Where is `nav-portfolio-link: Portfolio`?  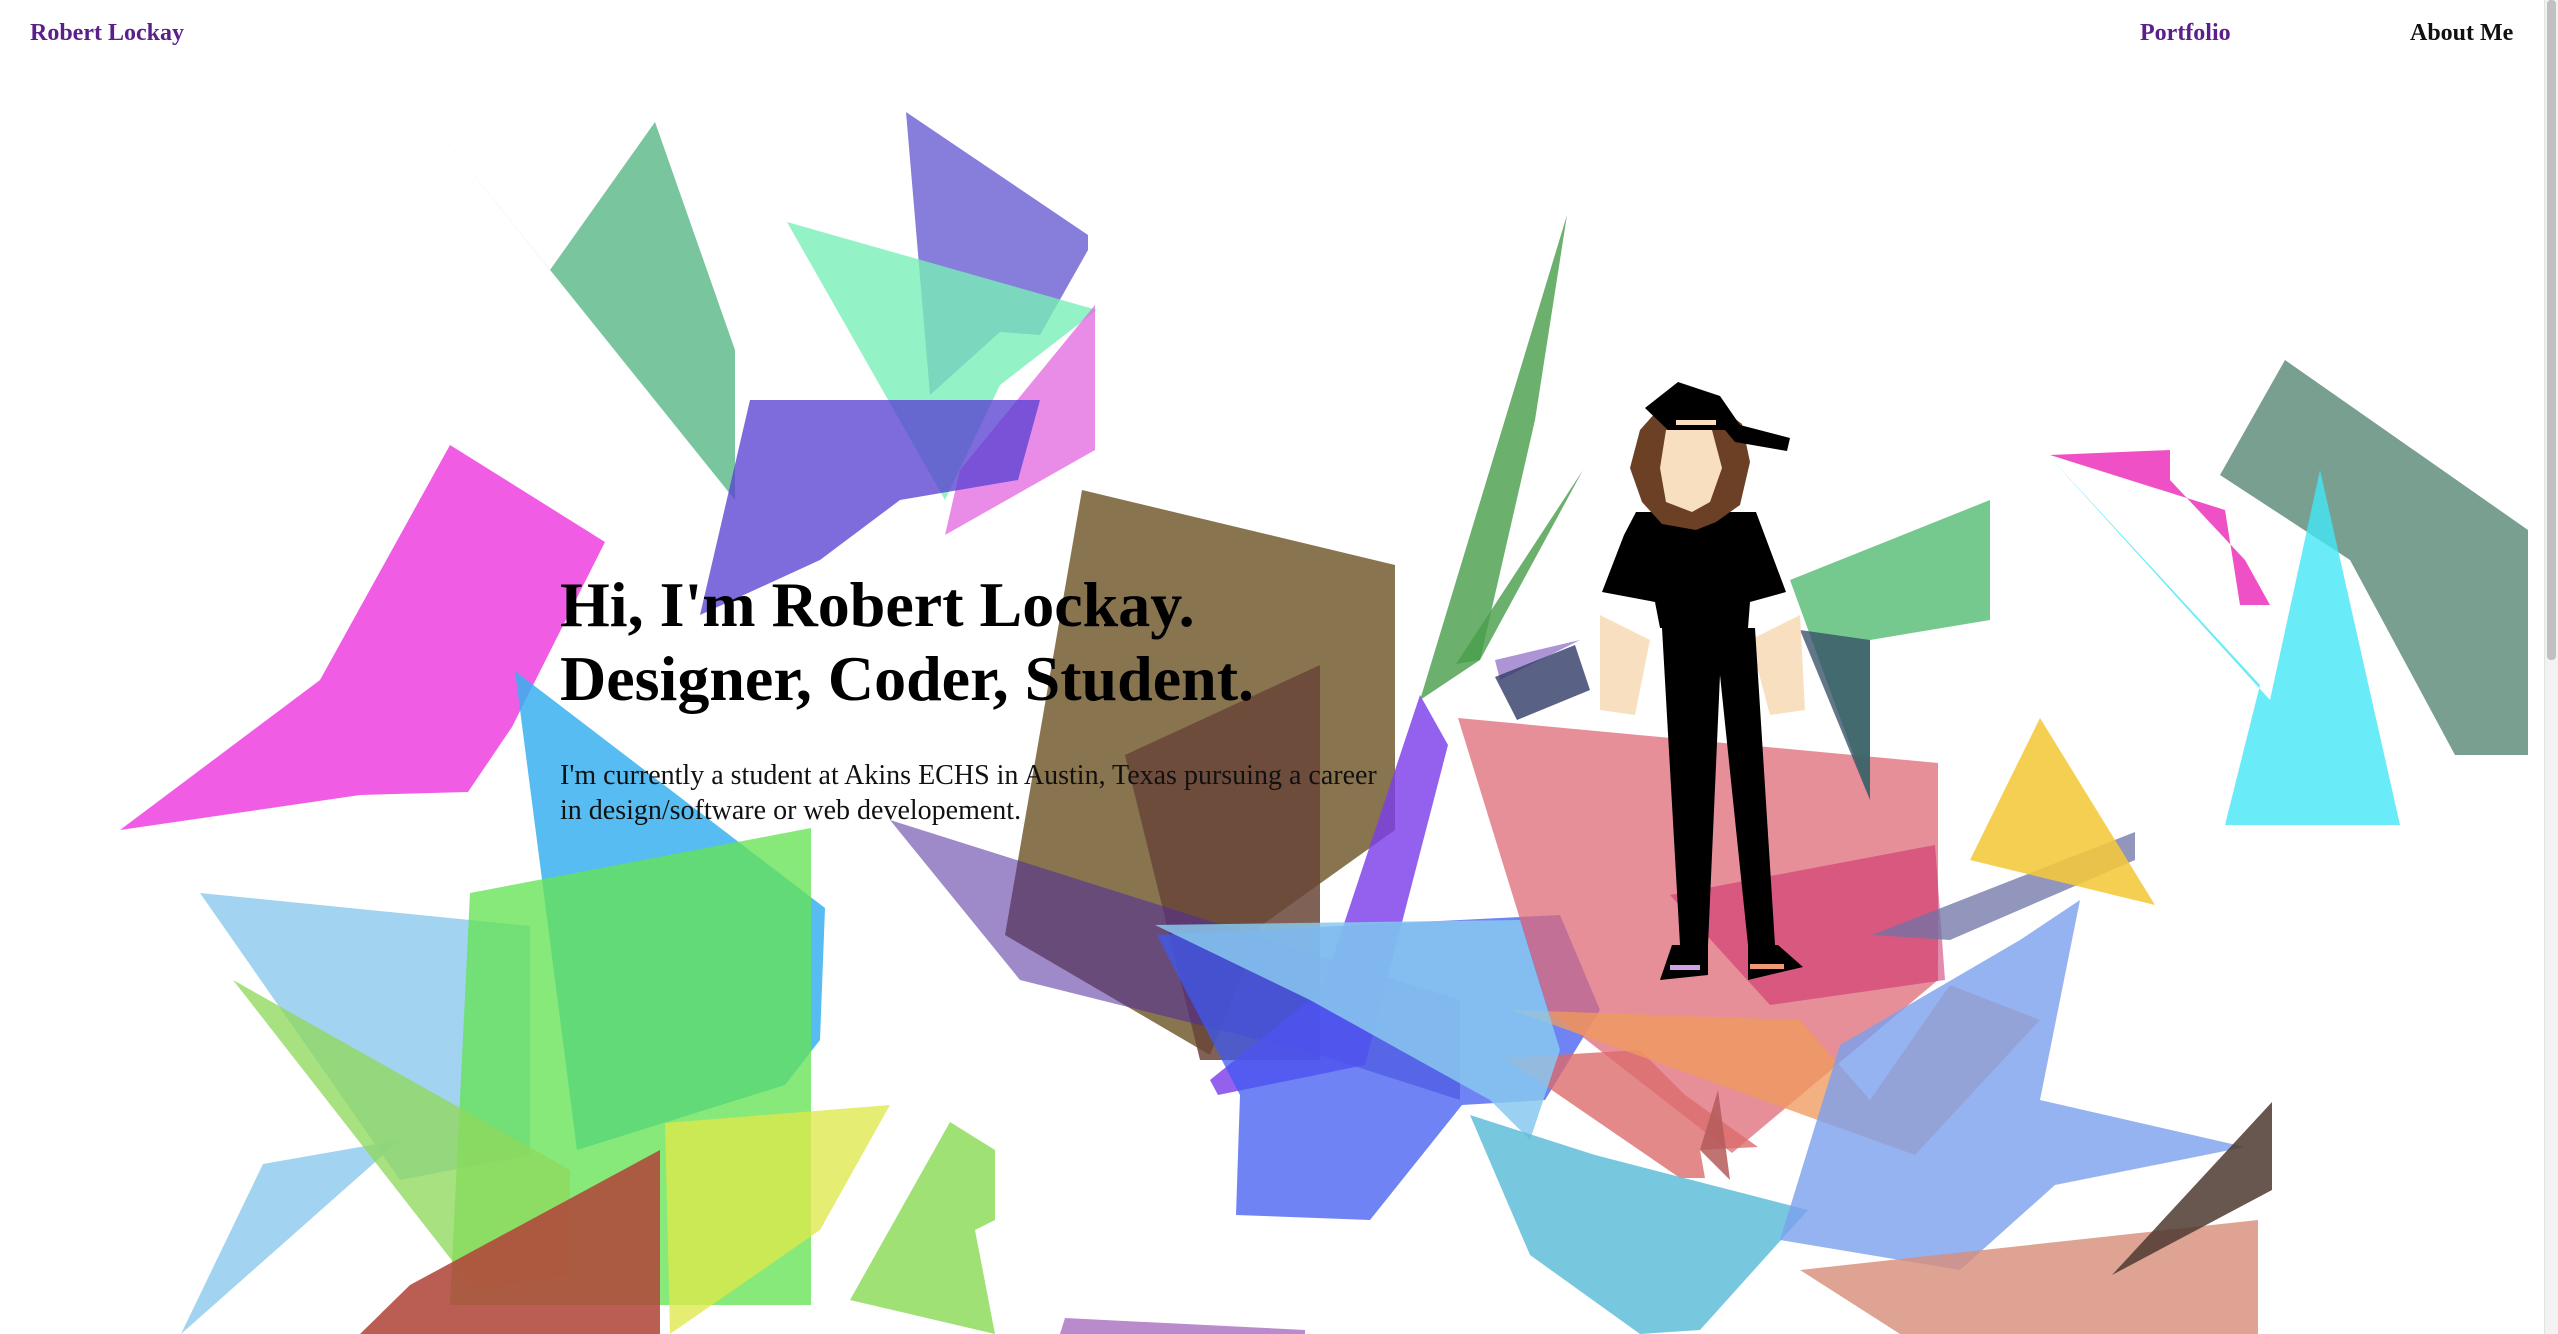 nav-portfolio-link: Portfolio is located at coordinates (2185, 33).